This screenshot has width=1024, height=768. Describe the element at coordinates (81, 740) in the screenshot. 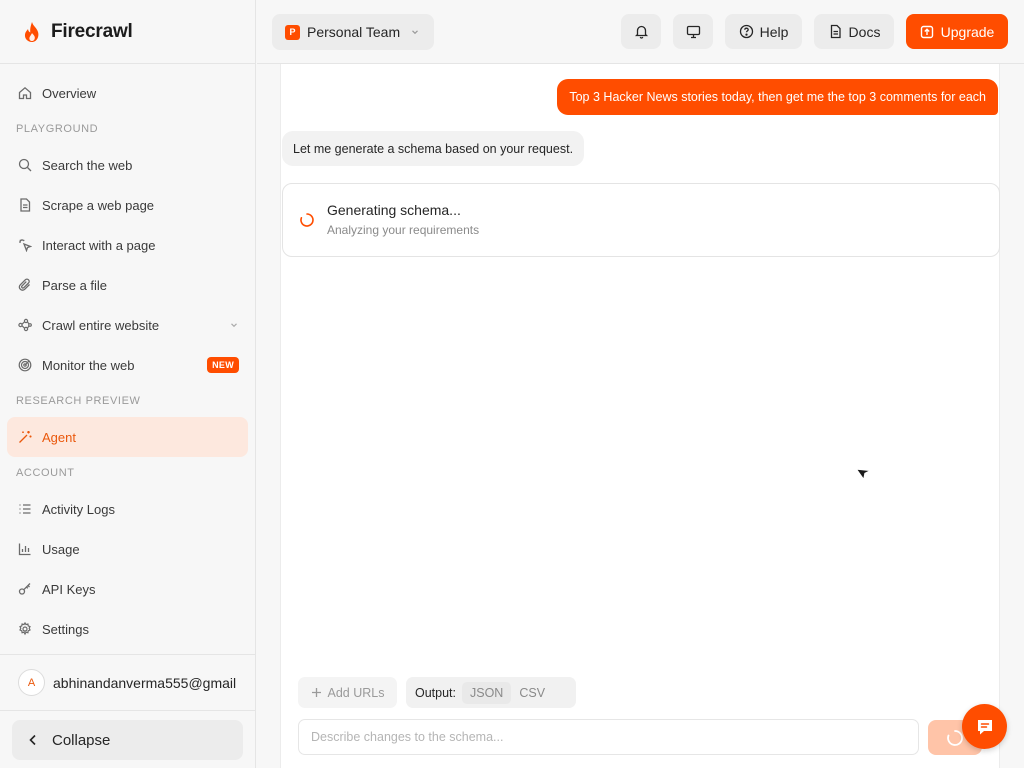

I see `collapse-label: Collapse` at that location.